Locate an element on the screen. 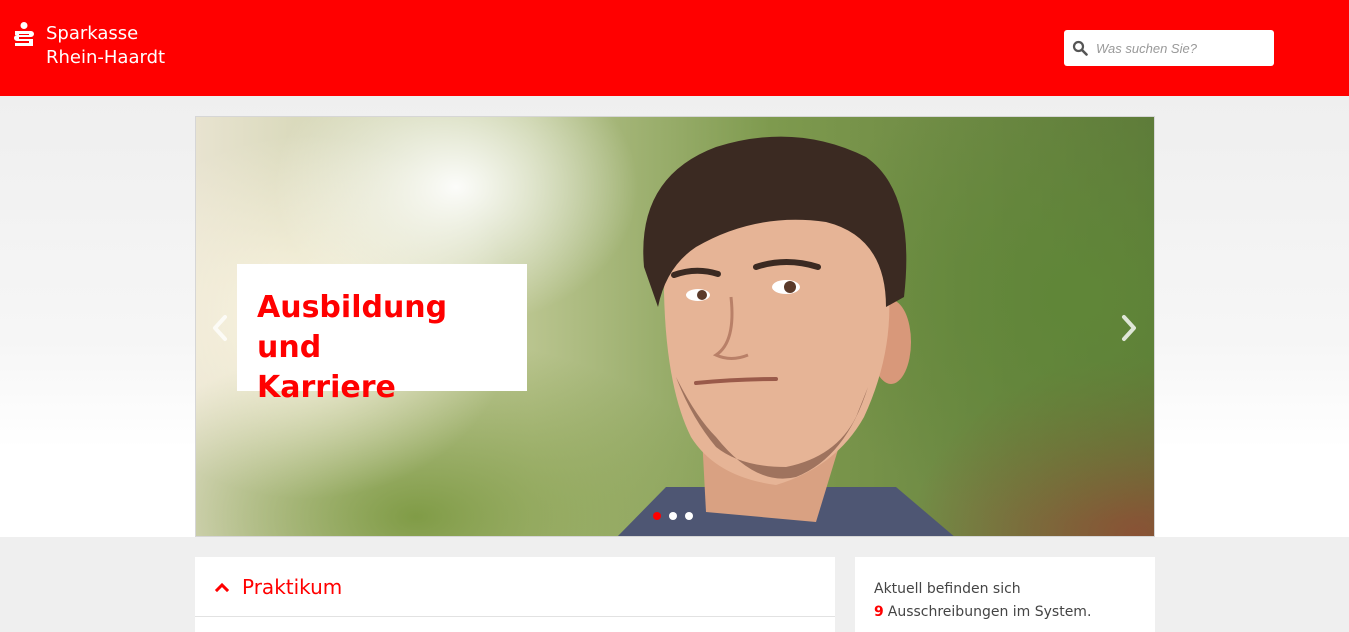 The width and height of the screenshot is (1349, 632). brand-name: Sparkasse Rhein-Haardt is located at coordinates (105, 46).